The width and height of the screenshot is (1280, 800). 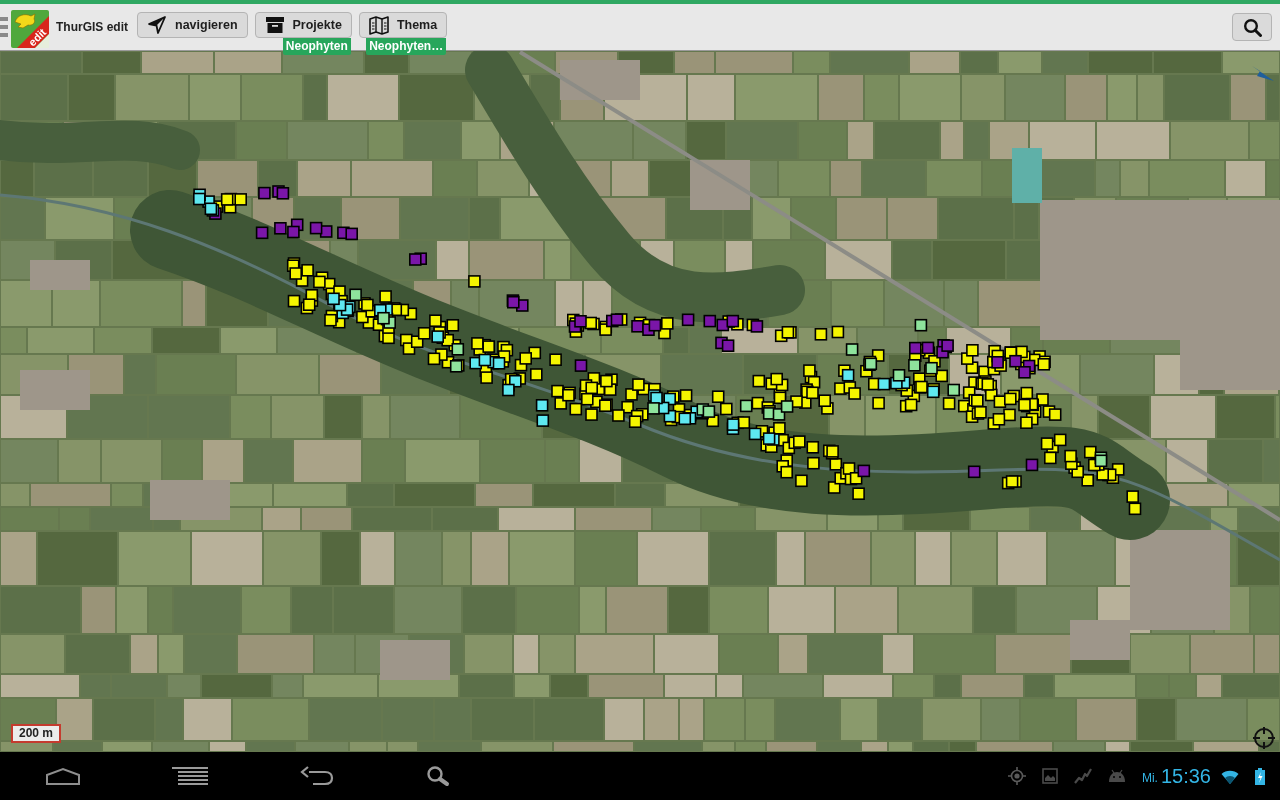 What do you see at coordinates (303, 25) in the screenshot?
I see `projects-button: Projekte` at bounding box center [303, 25].